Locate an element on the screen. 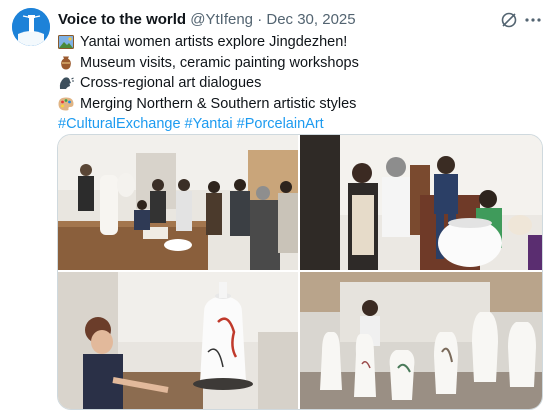  hashtag-link: #CulturalExchange is located at coordinates (119, 124).